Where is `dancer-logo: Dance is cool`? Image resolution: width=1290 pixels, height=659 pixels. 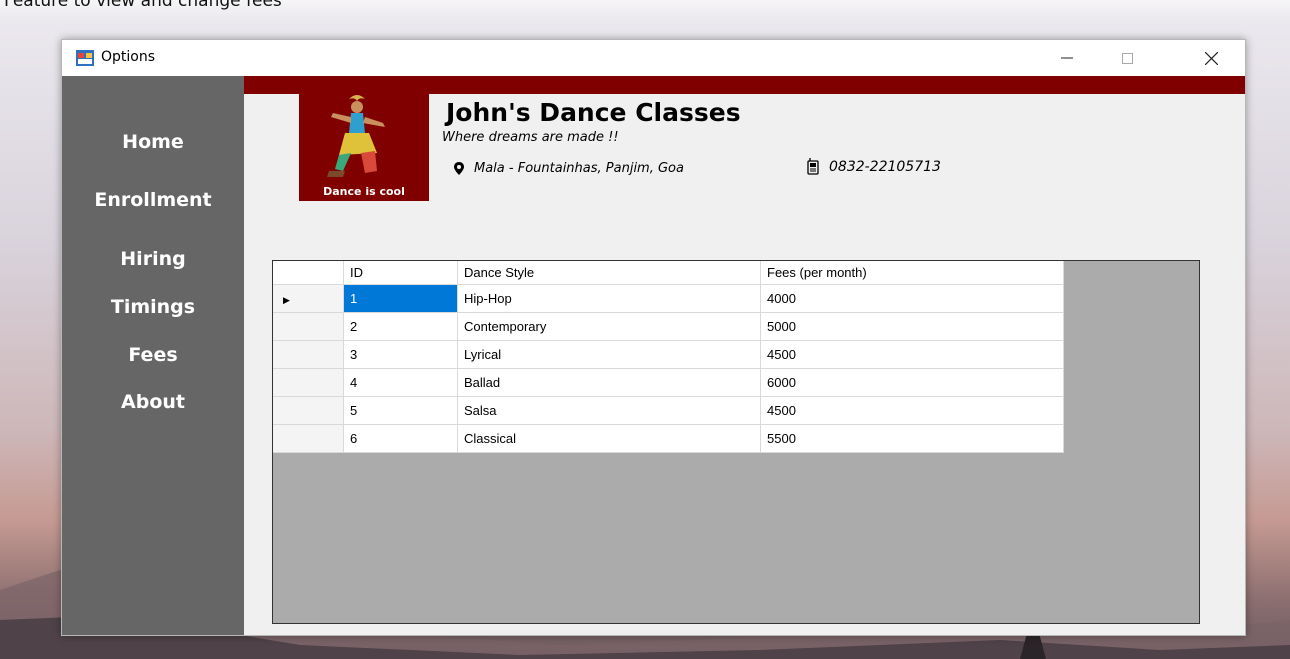
dancer-logo: Dance is cool is located at coordinates (364, 147).